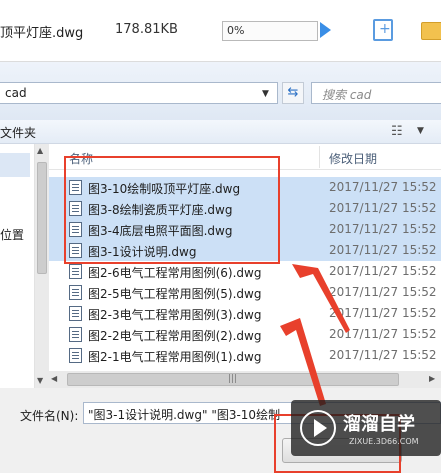  Describe the element at coordinates (353, 158) in the screenshot. I see `column-header-date: 修改日期` at that location.